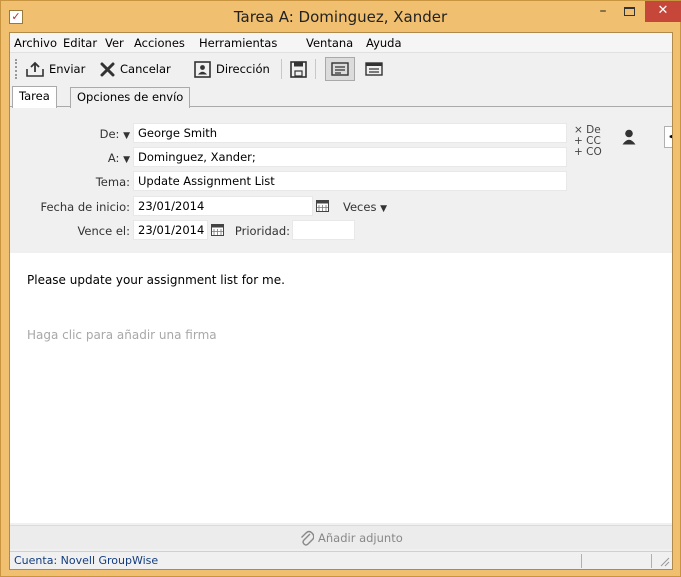 The image size is (681, 577). I want to click on add-attachment-button: Añadir adjunto, so click(351, 538).